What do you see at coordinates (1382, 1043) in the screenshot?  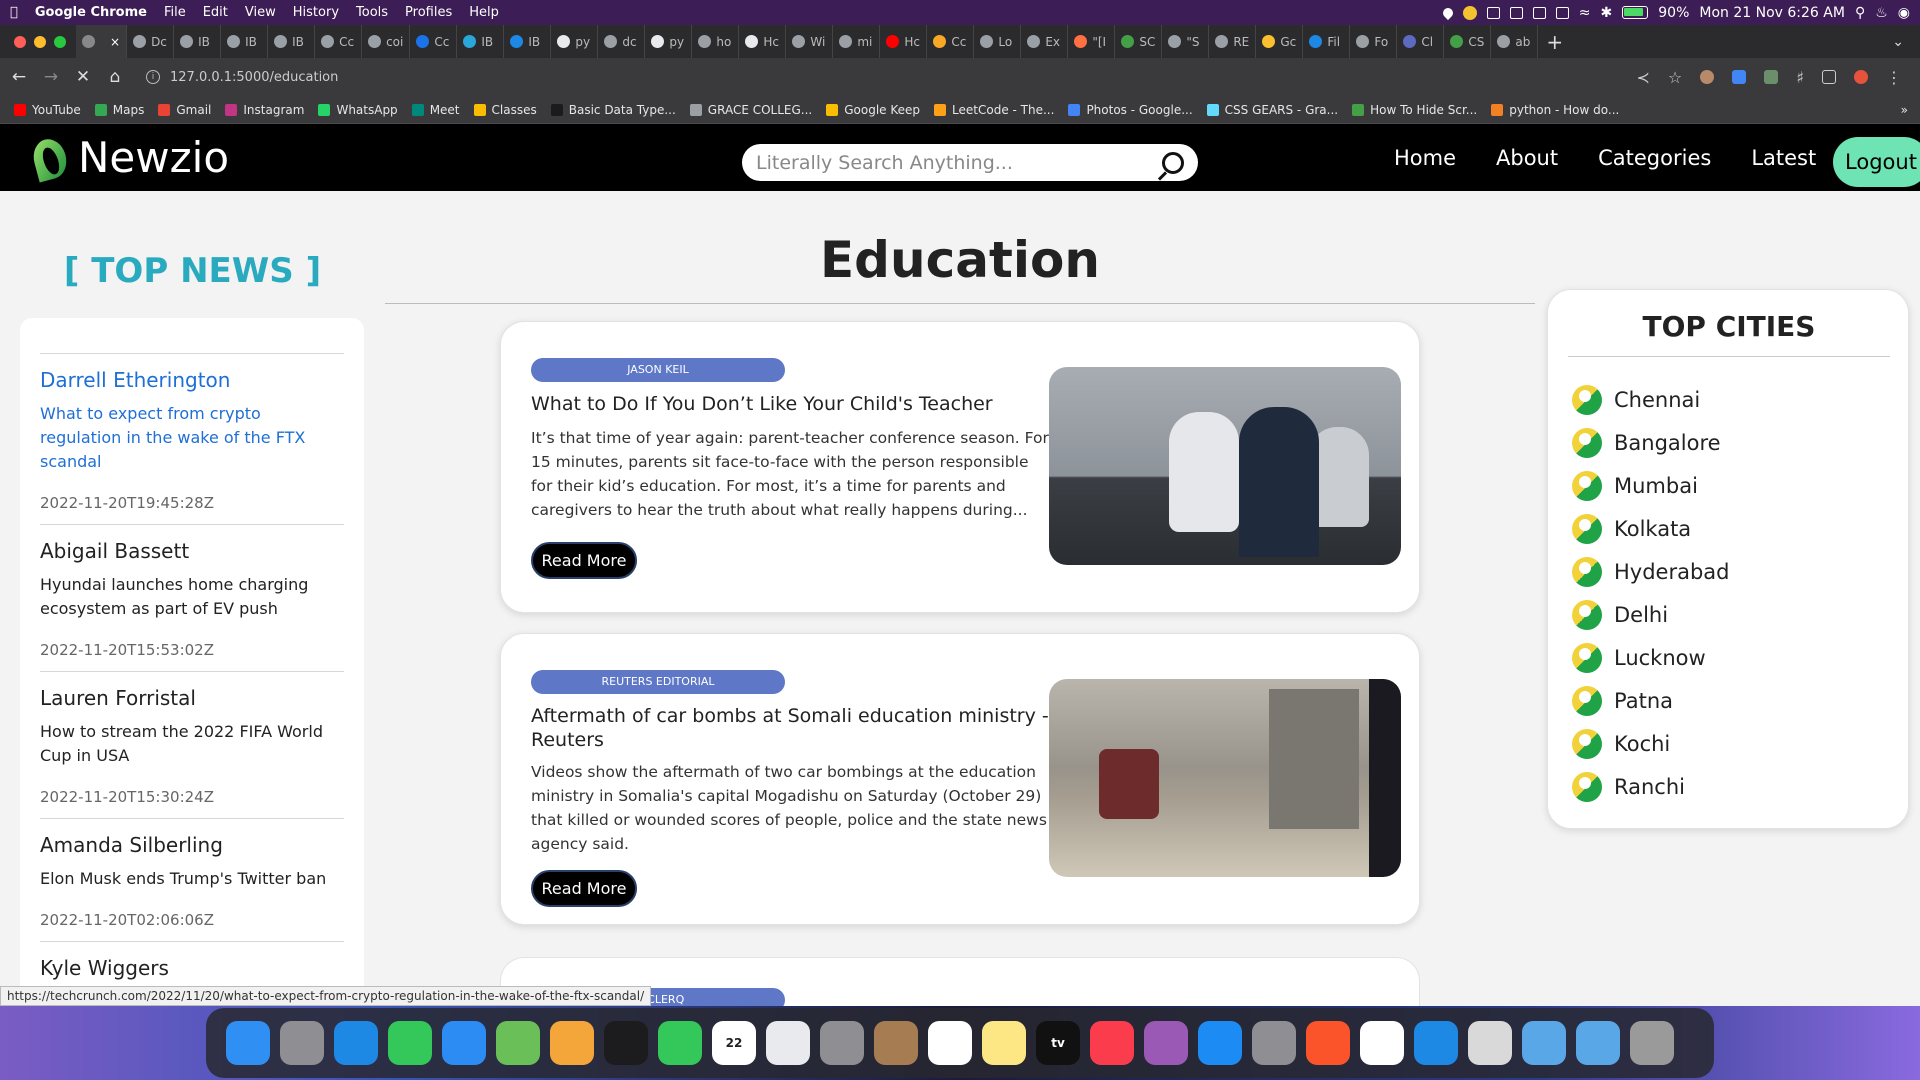 I see `dock-anaconda-icon` at bounding box center [1382, 1043].